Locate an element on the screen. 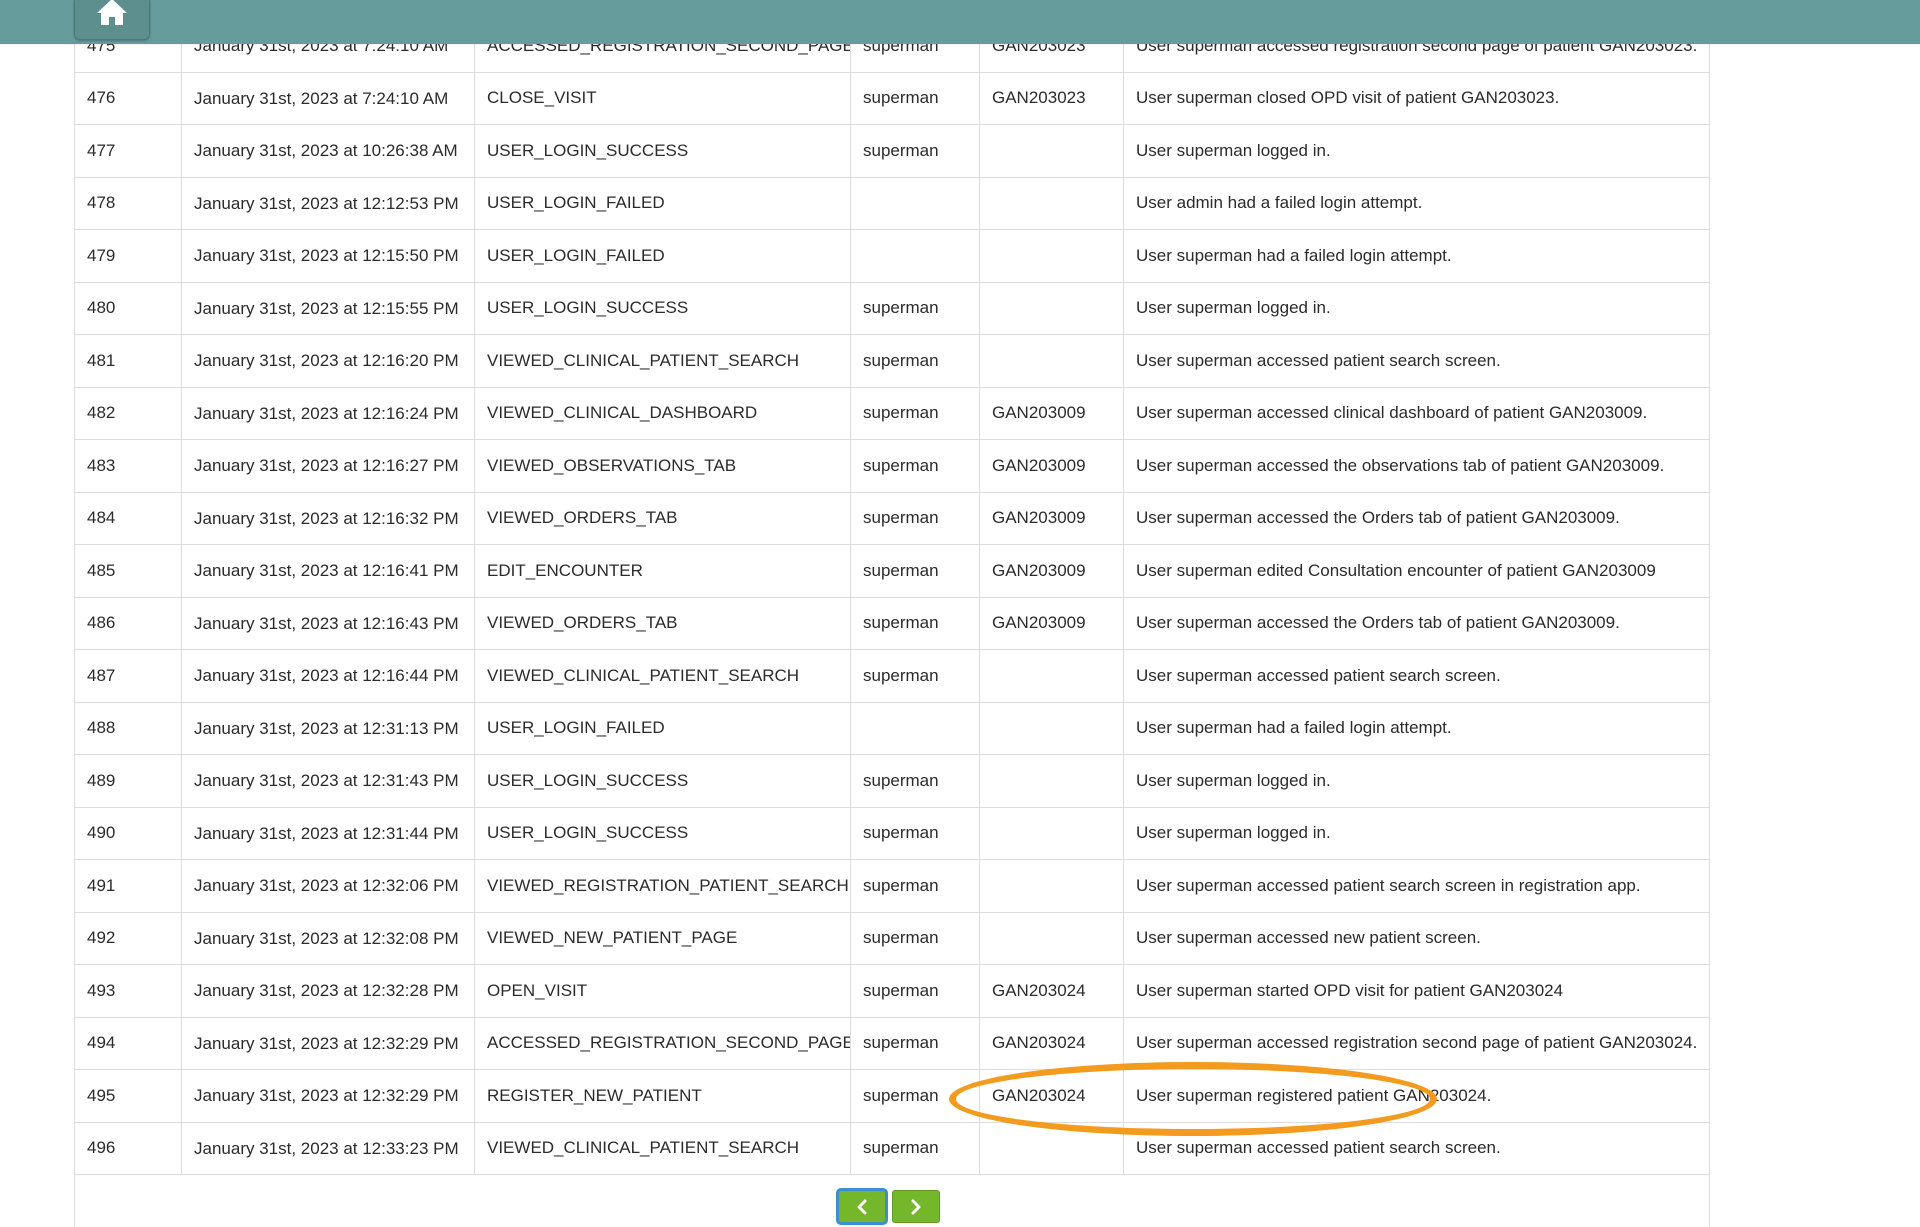 The image size is (1920, 1227). message-cell: User admin had a failed login attempt. is located at coordinates (1416, 203).